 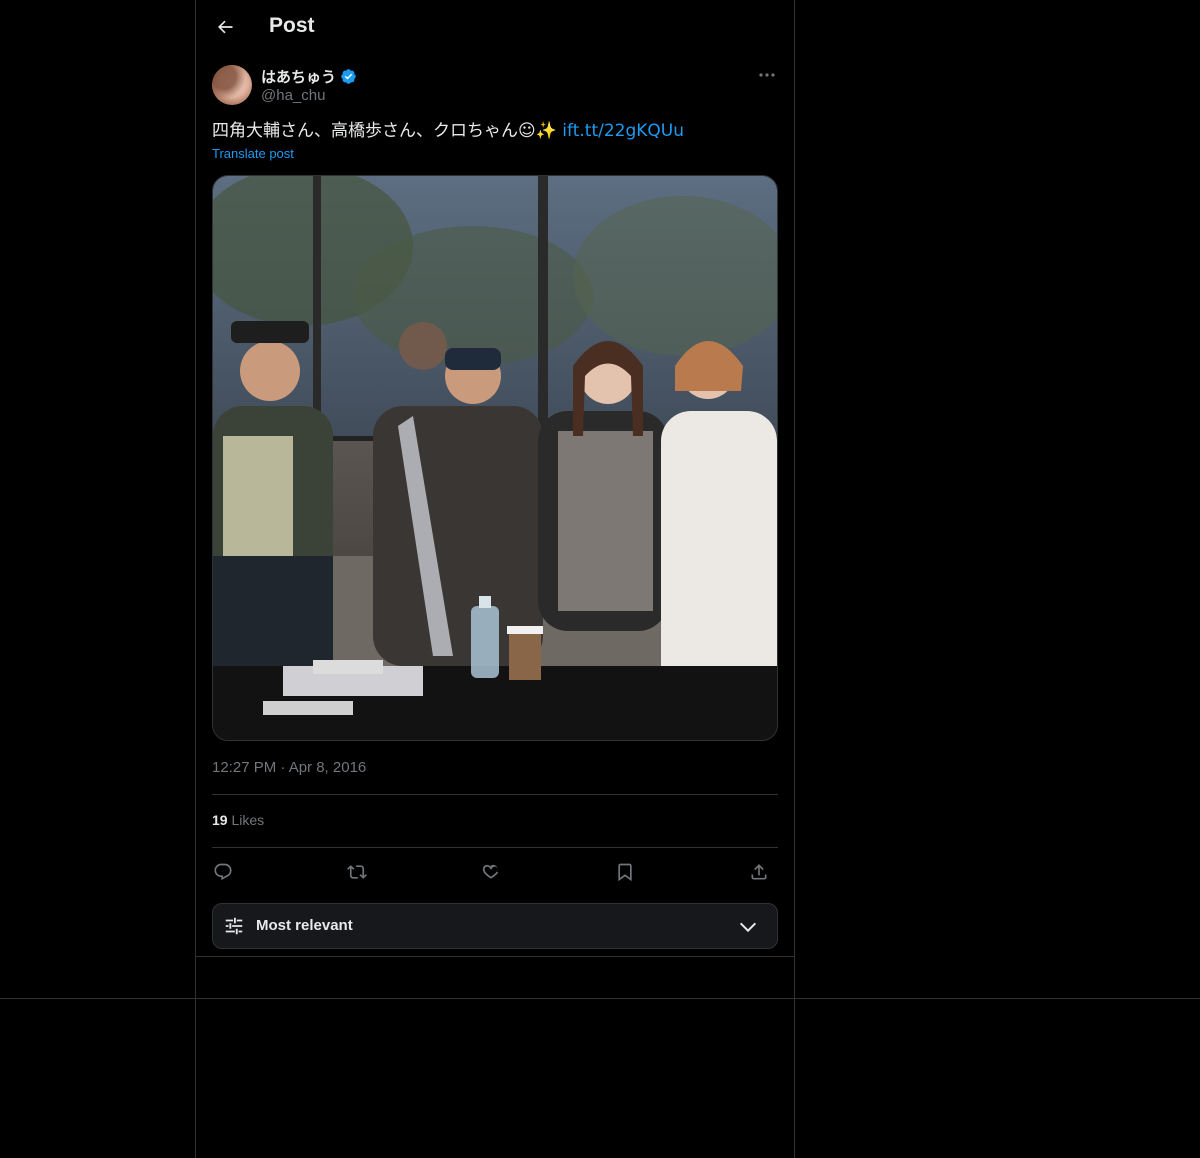 What do you see at coordinates (298, 76) in the screenshot?
I see `author-display-name: はあちゅう` at bounding box center [298, 76].